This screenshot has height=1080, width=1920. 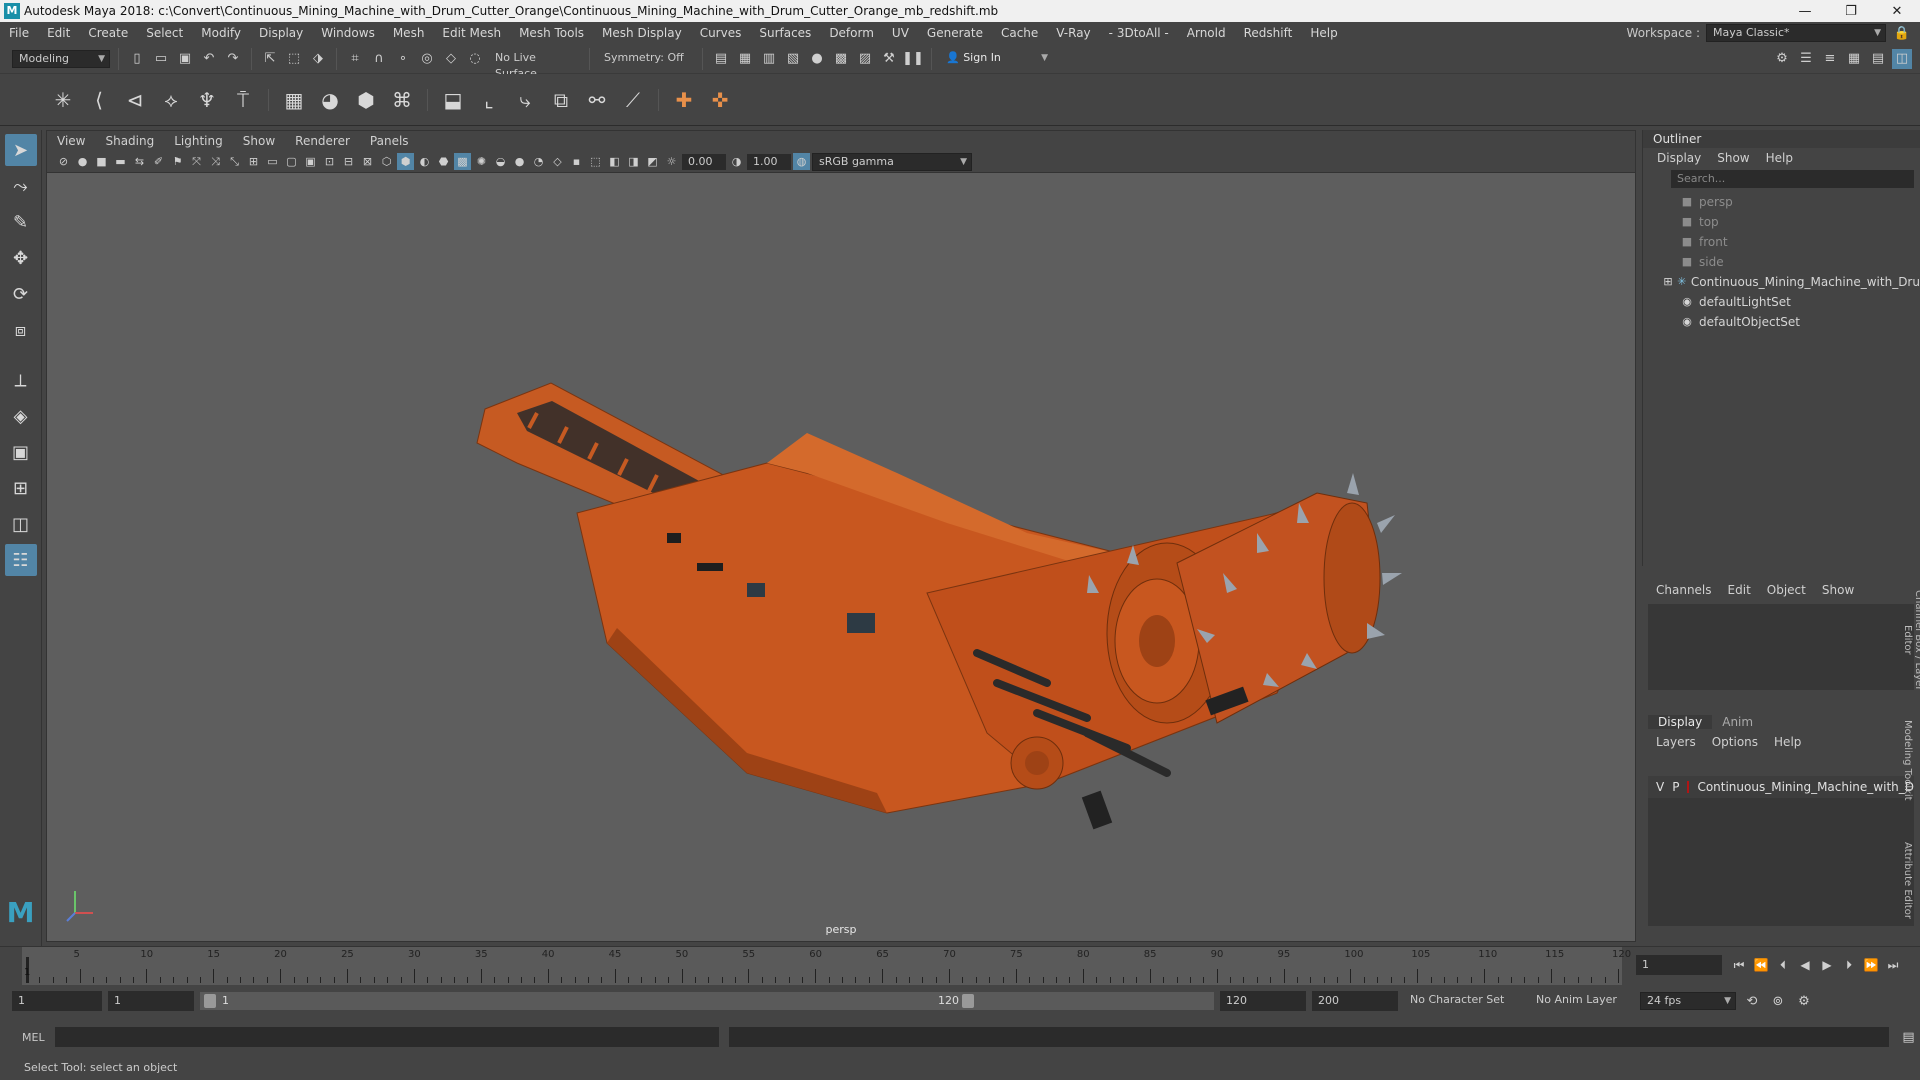 I want to click on menu-curves: Curves, so click(x=721, y=33).